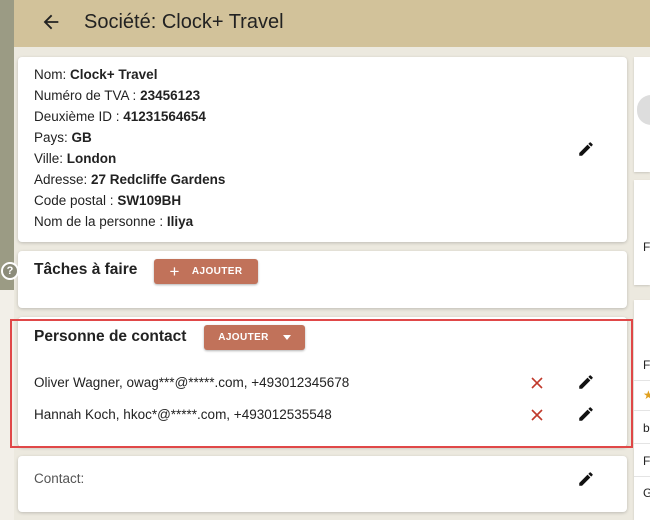 The image size is (650, 520). What do you see at coordinates (286, 337) in the screenshot?
I see `caret-down-icon` at bounding box center [286, 337].